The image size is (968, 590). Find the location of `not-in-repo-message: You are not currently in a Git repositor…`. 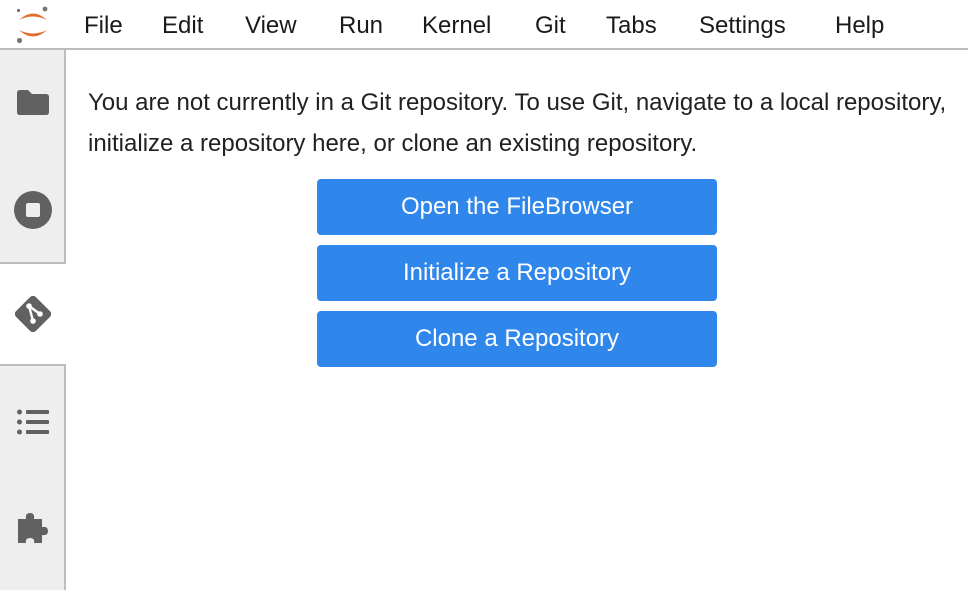

not-in-repo-message: You are not currently in a Git repositor… is located at coordinates (517, 123).